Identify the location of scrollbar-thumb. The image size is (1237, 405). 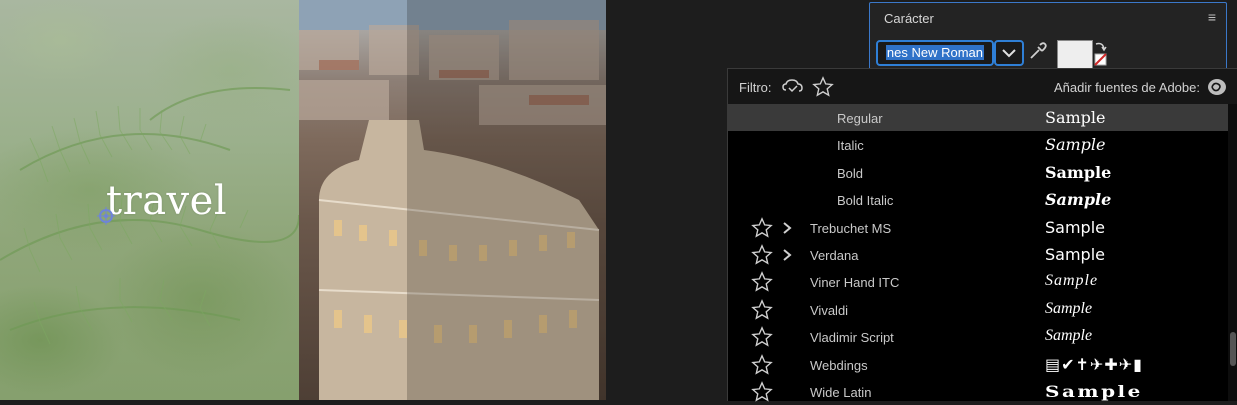
(1233, 349).